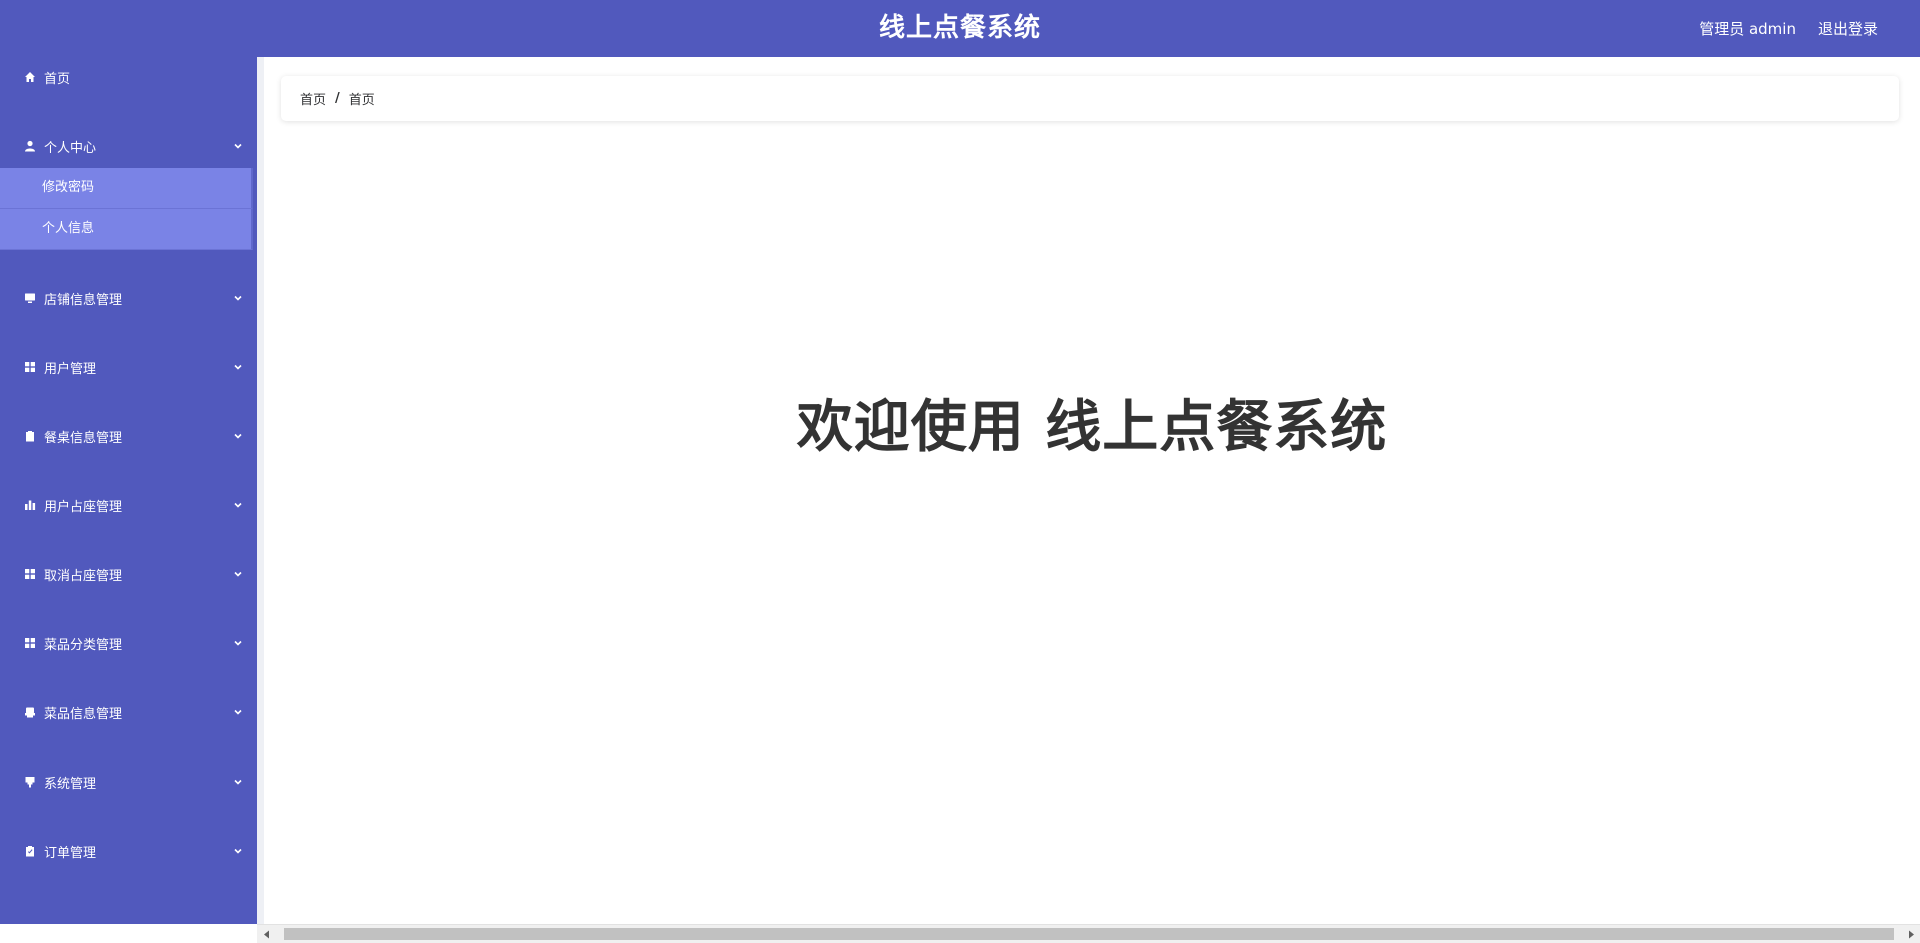 Image resolution: width=1920 pixels, height=943 pixels. What do you see at coordinates (1092, 427) in the screenshot?
I see `welcome-heading: 欢迎使用 线上点餐系统` at bounding box center [1092, 427].